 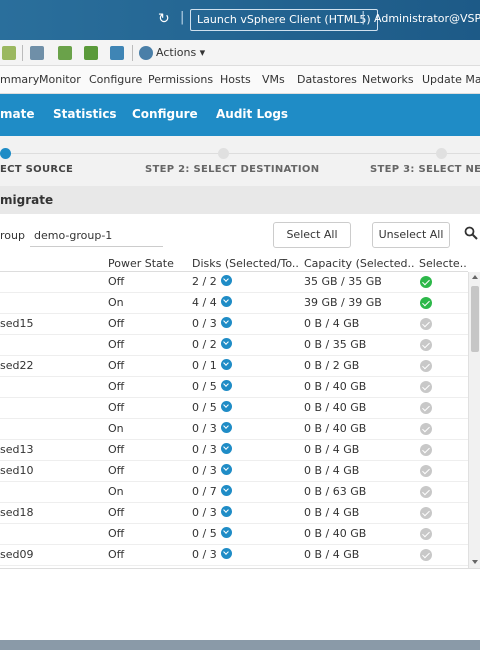 I want to click on gear-icon, so click(x=146, y=53).